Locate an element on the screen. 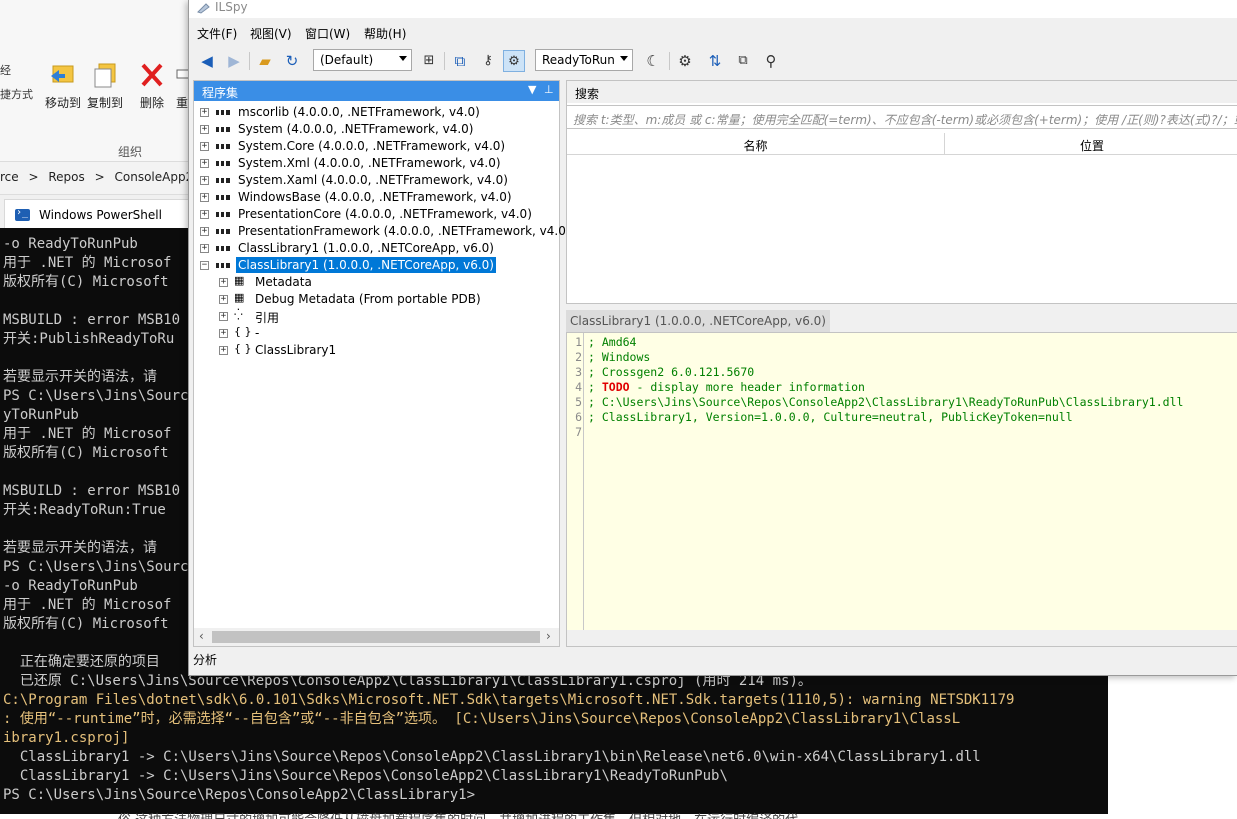 This screenshot has height=819, width=1237. horizontal-scrollbar: ‹ › is located at coordinates (376, 637).